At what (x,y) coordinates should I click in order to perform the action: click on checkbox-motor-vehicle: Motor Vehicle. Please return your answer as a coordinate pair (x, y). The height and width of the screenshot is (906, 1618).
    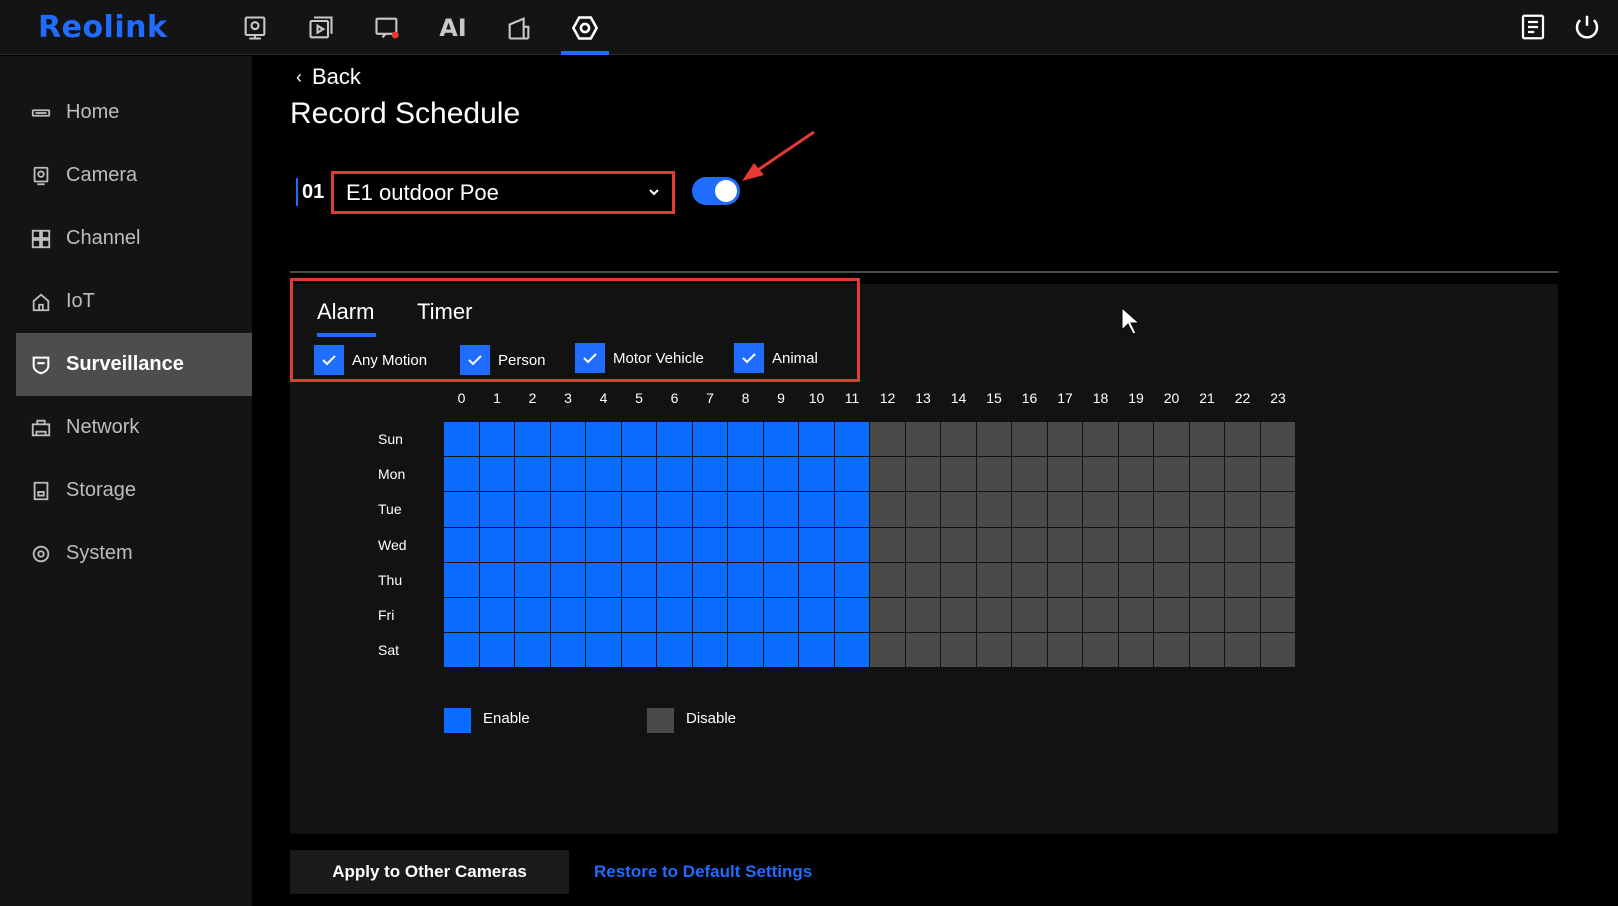
    Looking at the image, I should click on (639, 358).